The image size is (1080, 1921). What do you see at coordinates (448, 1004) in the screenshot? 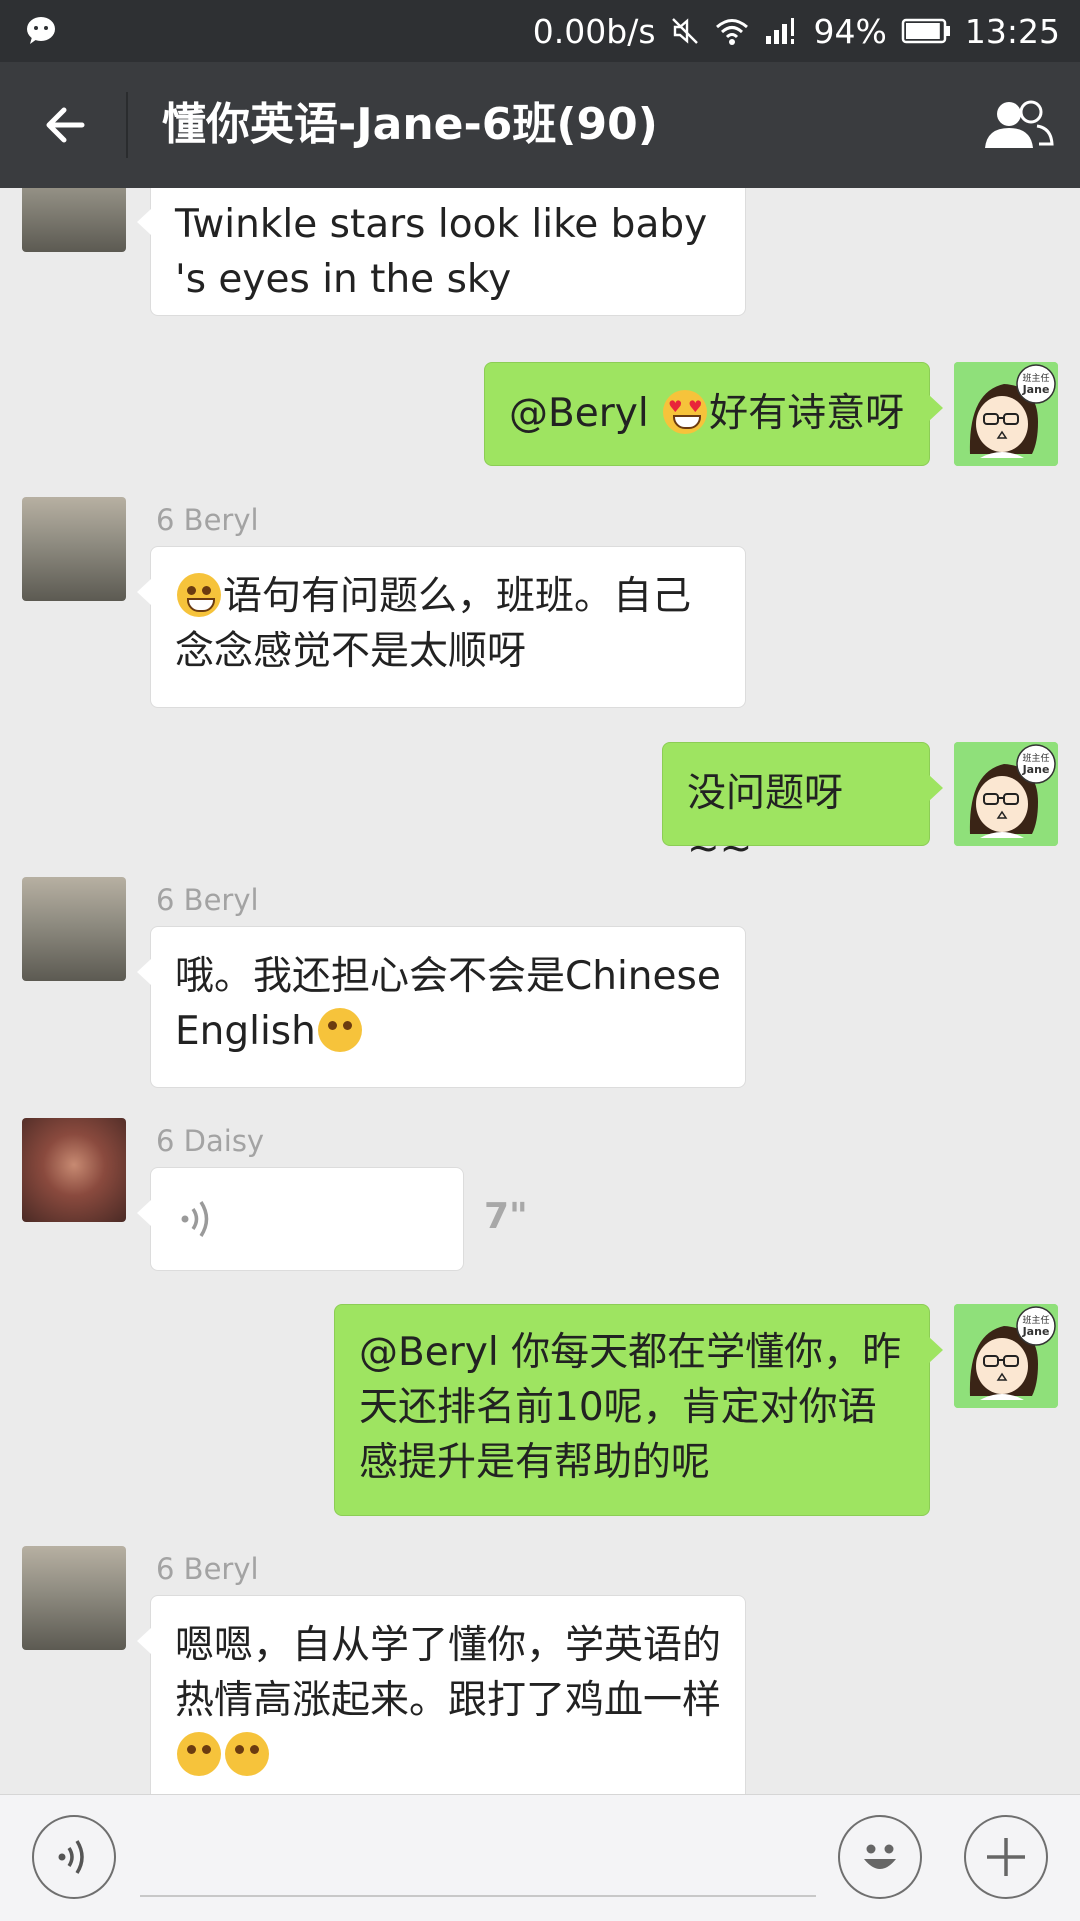
I see `message-text: 哦。我还担心会不会是Chinese English` at bounding box center [448, 1004].